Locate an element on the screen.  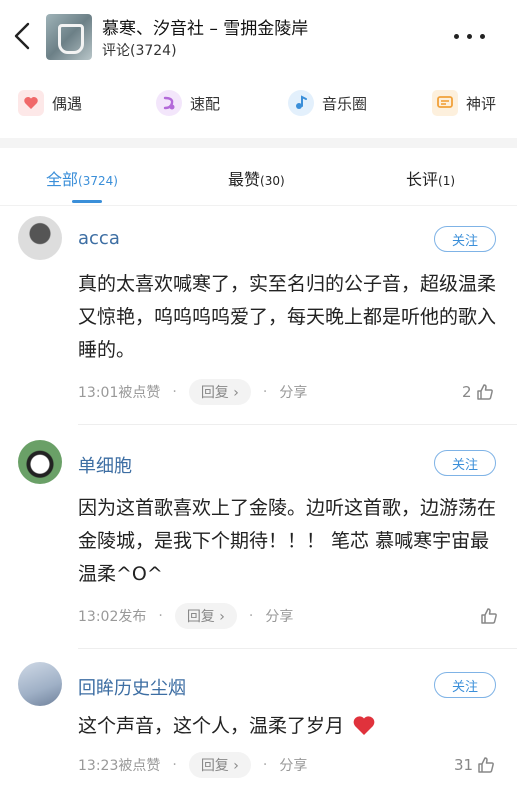
shortcut-label: 音乐圈 is located at coordinates (345, 103).